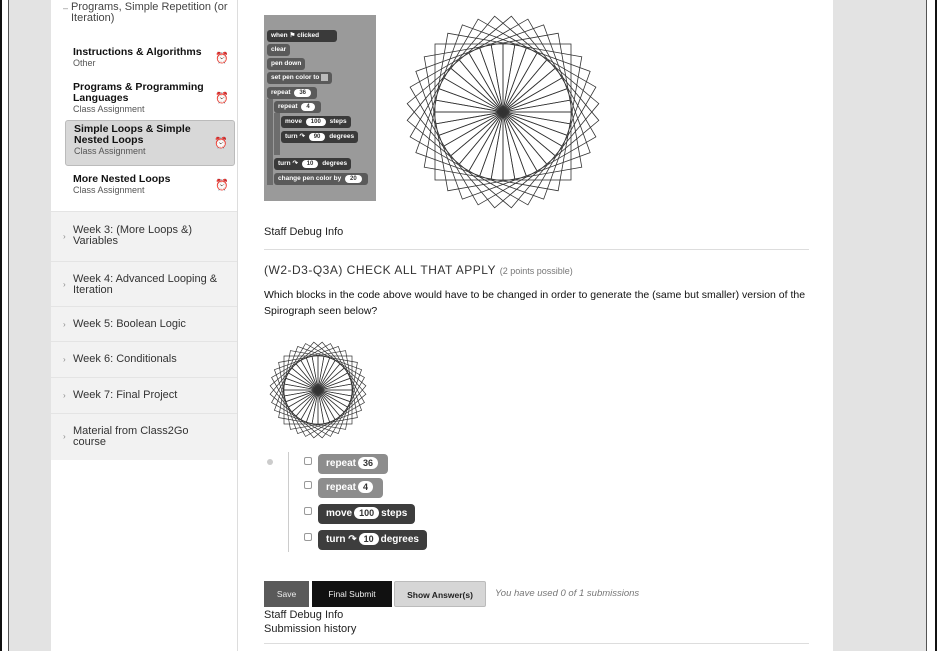  What do you see at coordinates (303, 615) in the screenshot?
I see `staff-debug-info-link-2: Staff Debug Info` at bounding box center [303, 615].